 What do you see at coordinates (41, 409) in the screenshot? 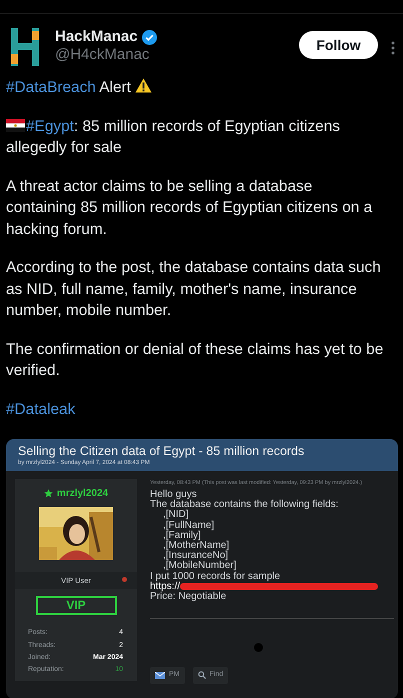
I see `hashtag-link: #Dataleak` at bounding box center [41, 409].